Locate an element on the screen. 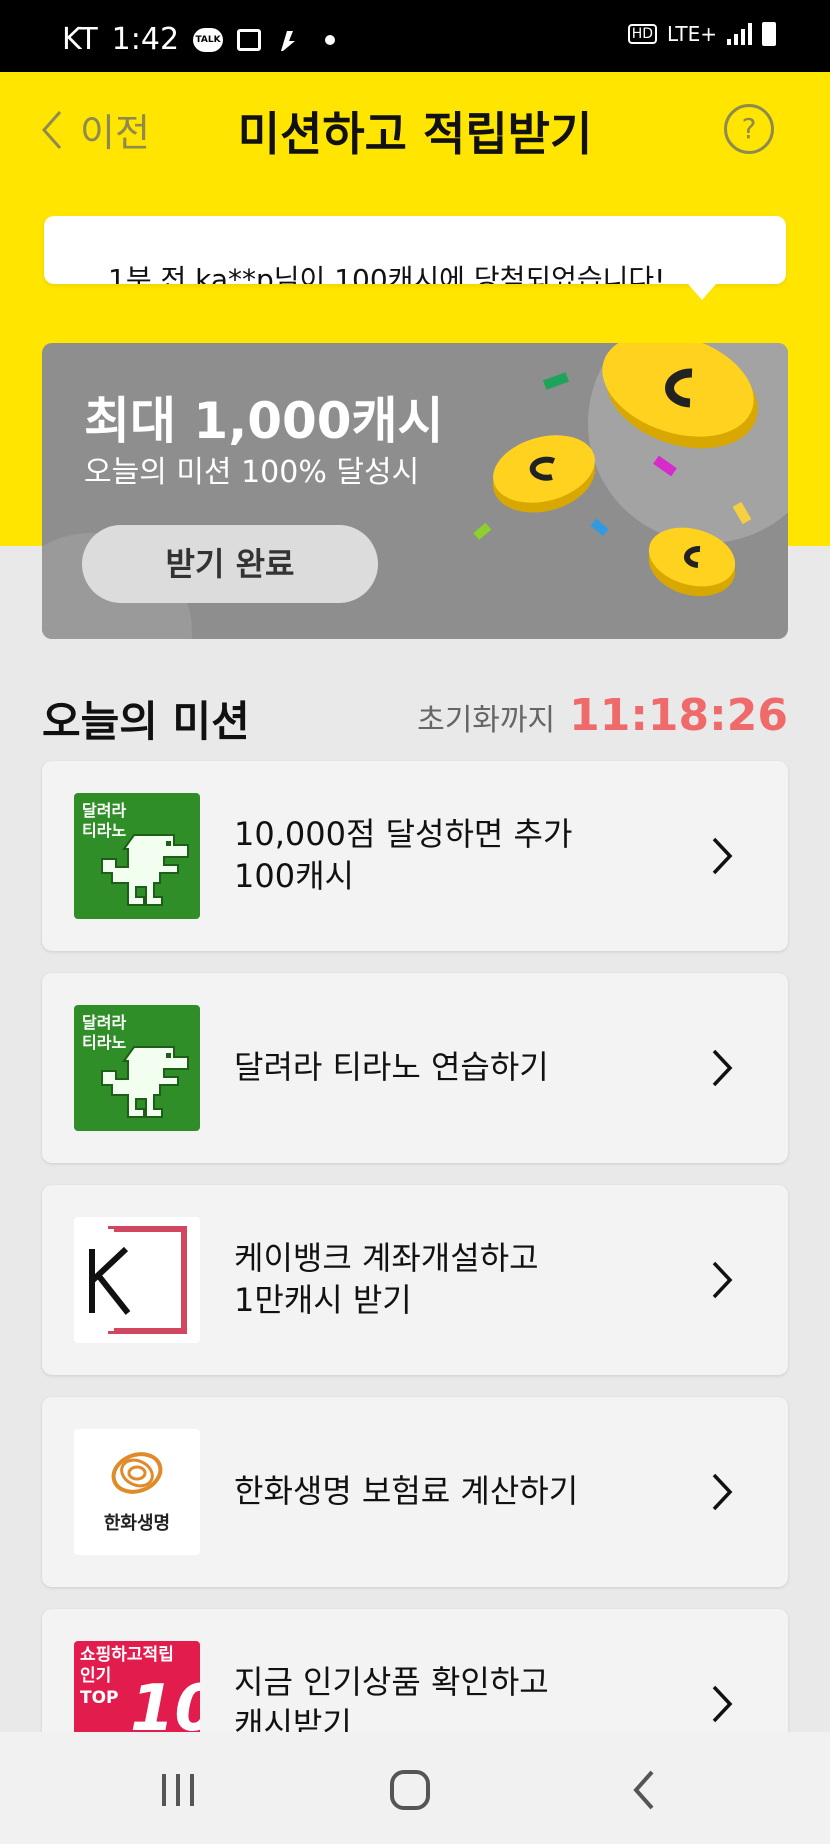 The image size is (830, 1844). mission-item: 달려라 티라노 10,000점 달성하면 추가 100캐시 is located at coordinates (415, 856).